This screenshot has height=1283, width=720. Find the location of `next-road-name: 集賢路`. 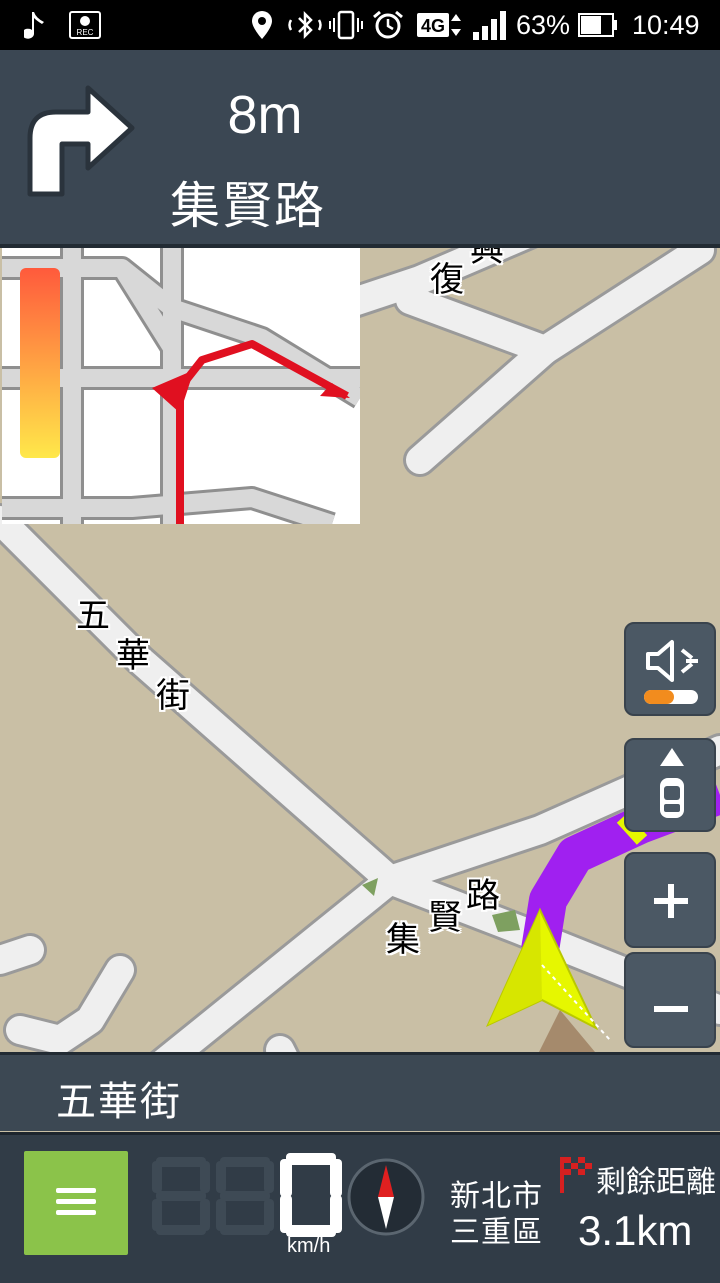

next-road-name: 集賢路 is located at coordinates (248, 206).